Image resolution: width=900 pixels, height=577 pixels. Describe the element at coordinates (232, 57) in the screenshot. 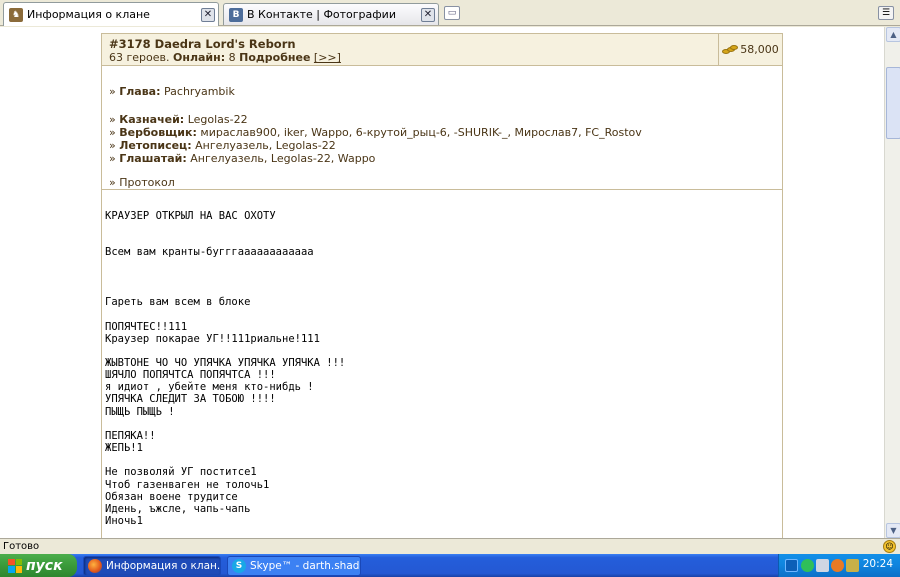

I see `online-count: 8` at that location.